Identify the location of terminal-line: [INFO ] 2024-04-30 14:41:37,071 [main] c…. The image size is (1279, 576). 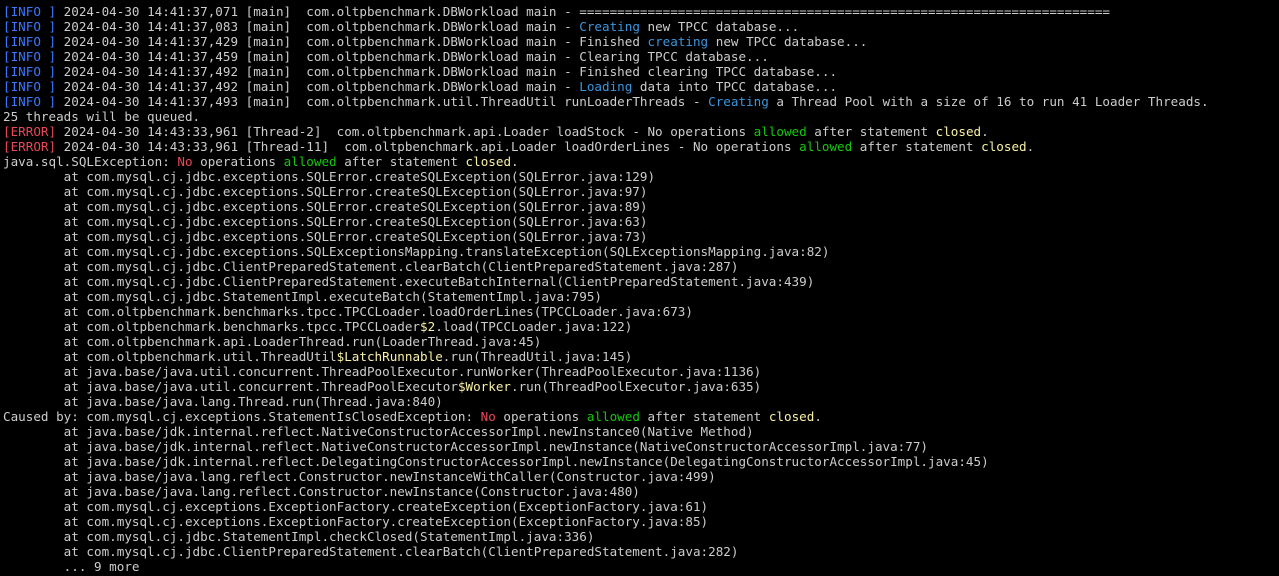
(641, 11).